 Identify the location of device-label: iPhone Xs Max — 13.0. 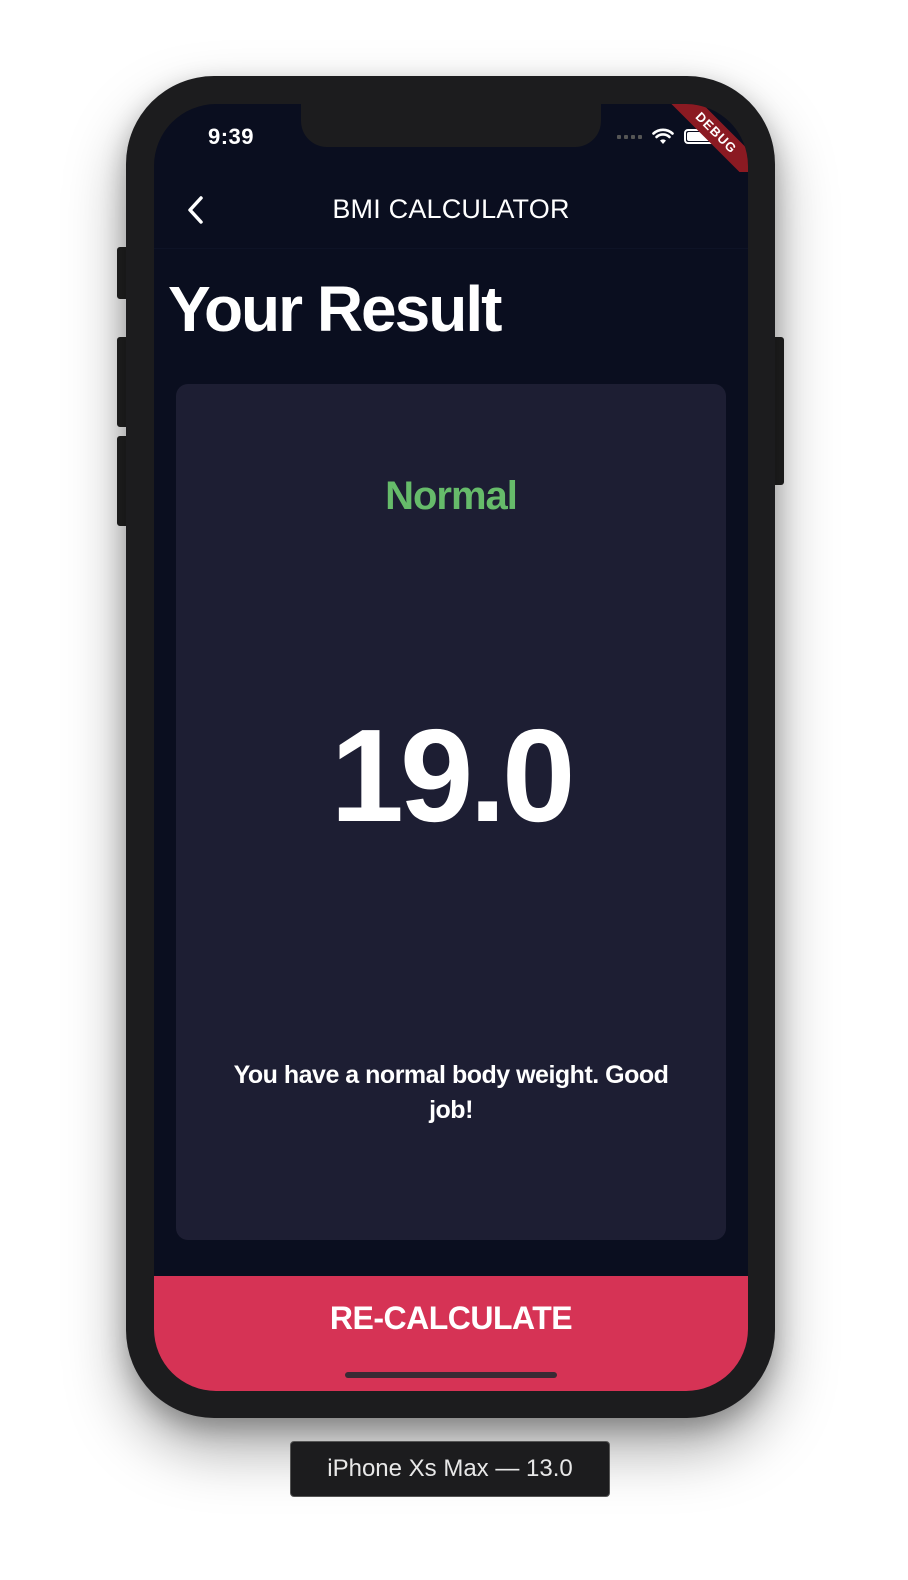
(450, 1469).